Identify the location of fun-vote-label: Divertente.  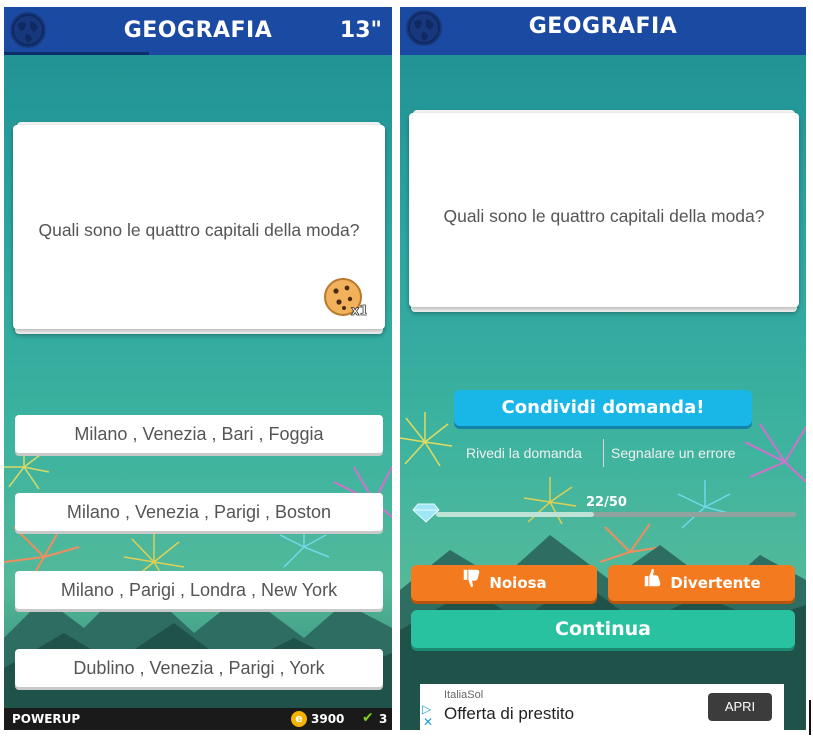
(715, 583).